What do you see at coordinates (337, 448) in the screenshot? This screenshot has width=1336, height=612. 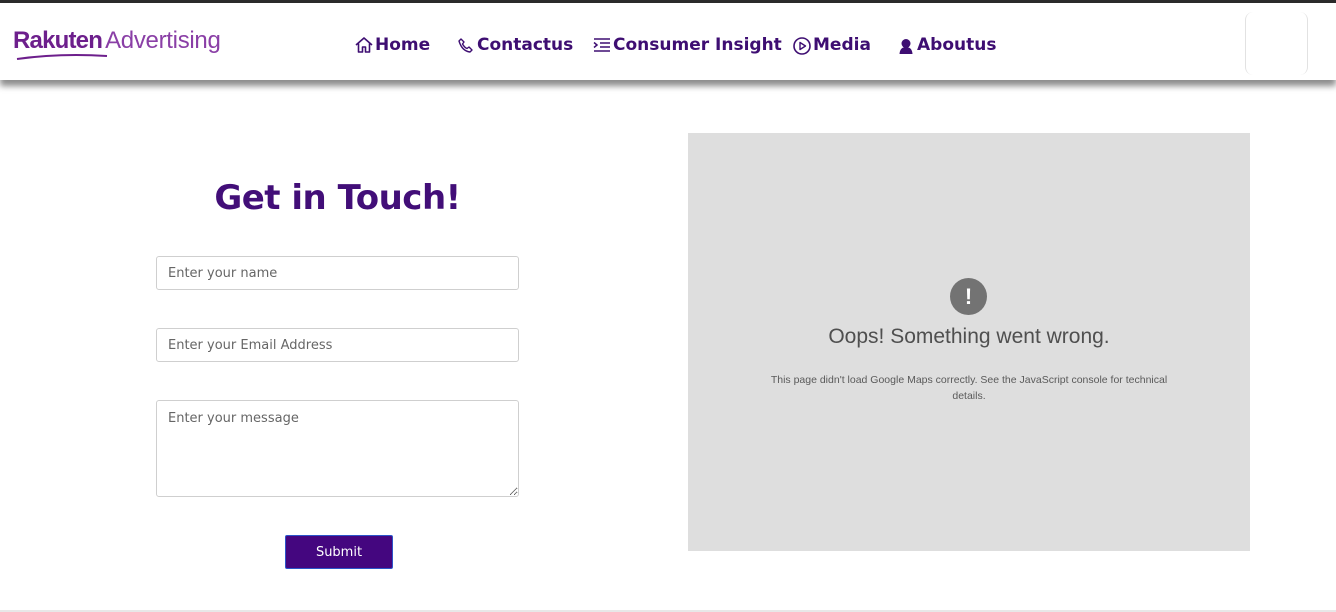 I see `message-textarea` at bounding box center [337, 448].